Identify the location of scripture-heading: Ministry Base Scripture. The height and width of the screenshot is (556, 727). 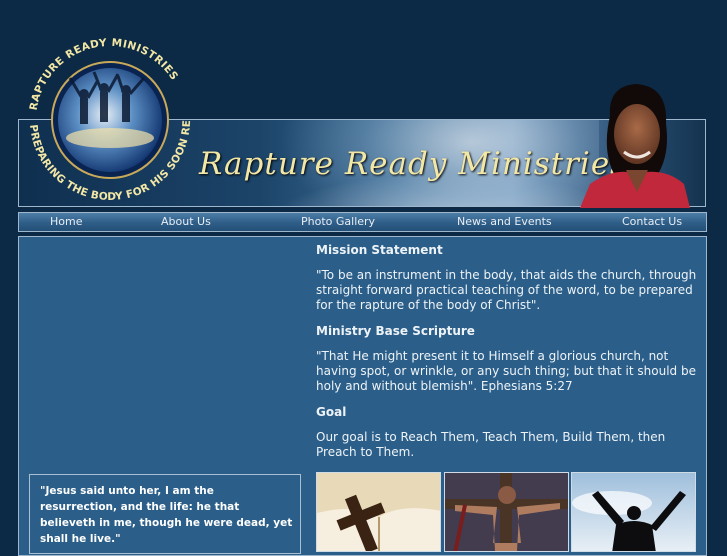
(395, 331).